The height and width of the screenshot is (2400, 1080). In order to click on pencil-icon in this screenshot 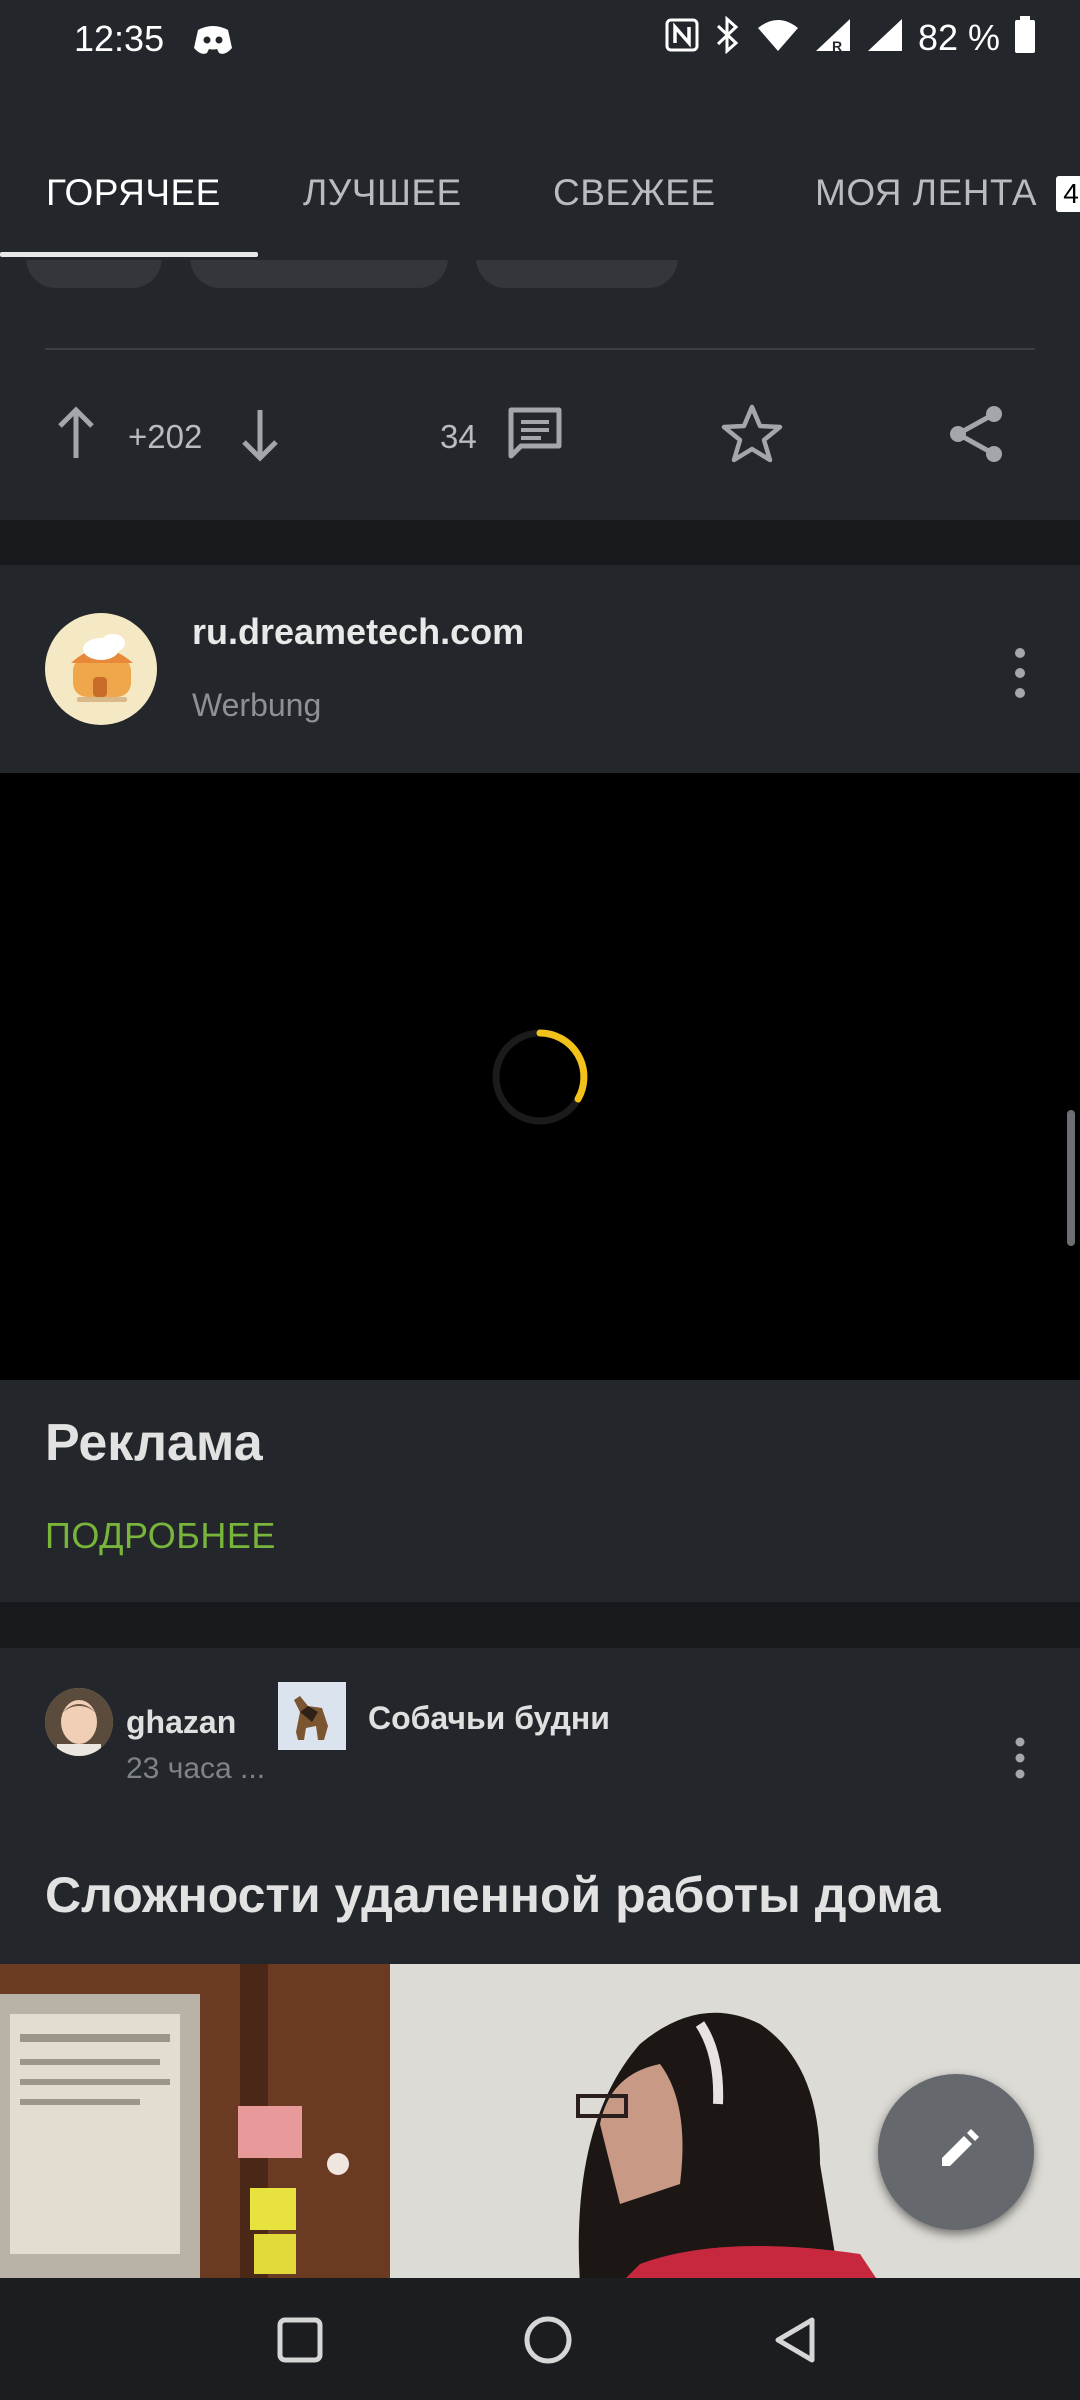, I will do `click(956, 2154)`.